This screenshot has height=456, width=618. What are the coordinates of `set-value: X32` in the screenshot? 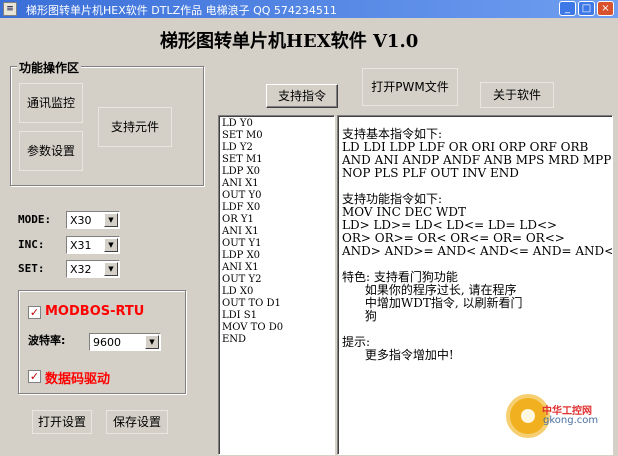 It's located at (81, 269).